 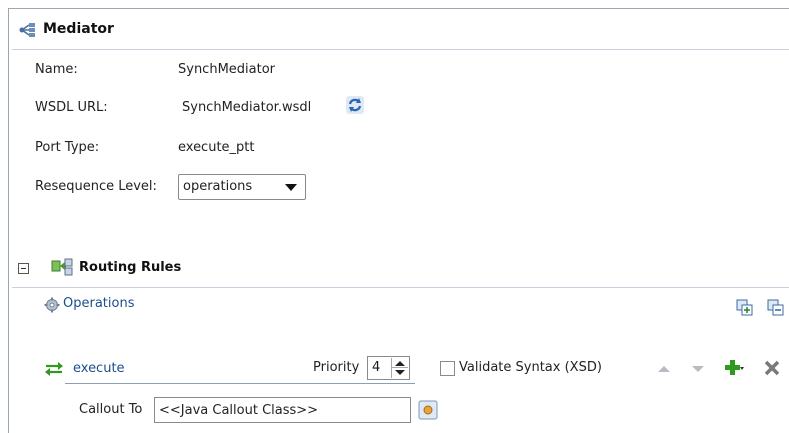 I want to click on move-down-icon, so click(x=698, y=369).